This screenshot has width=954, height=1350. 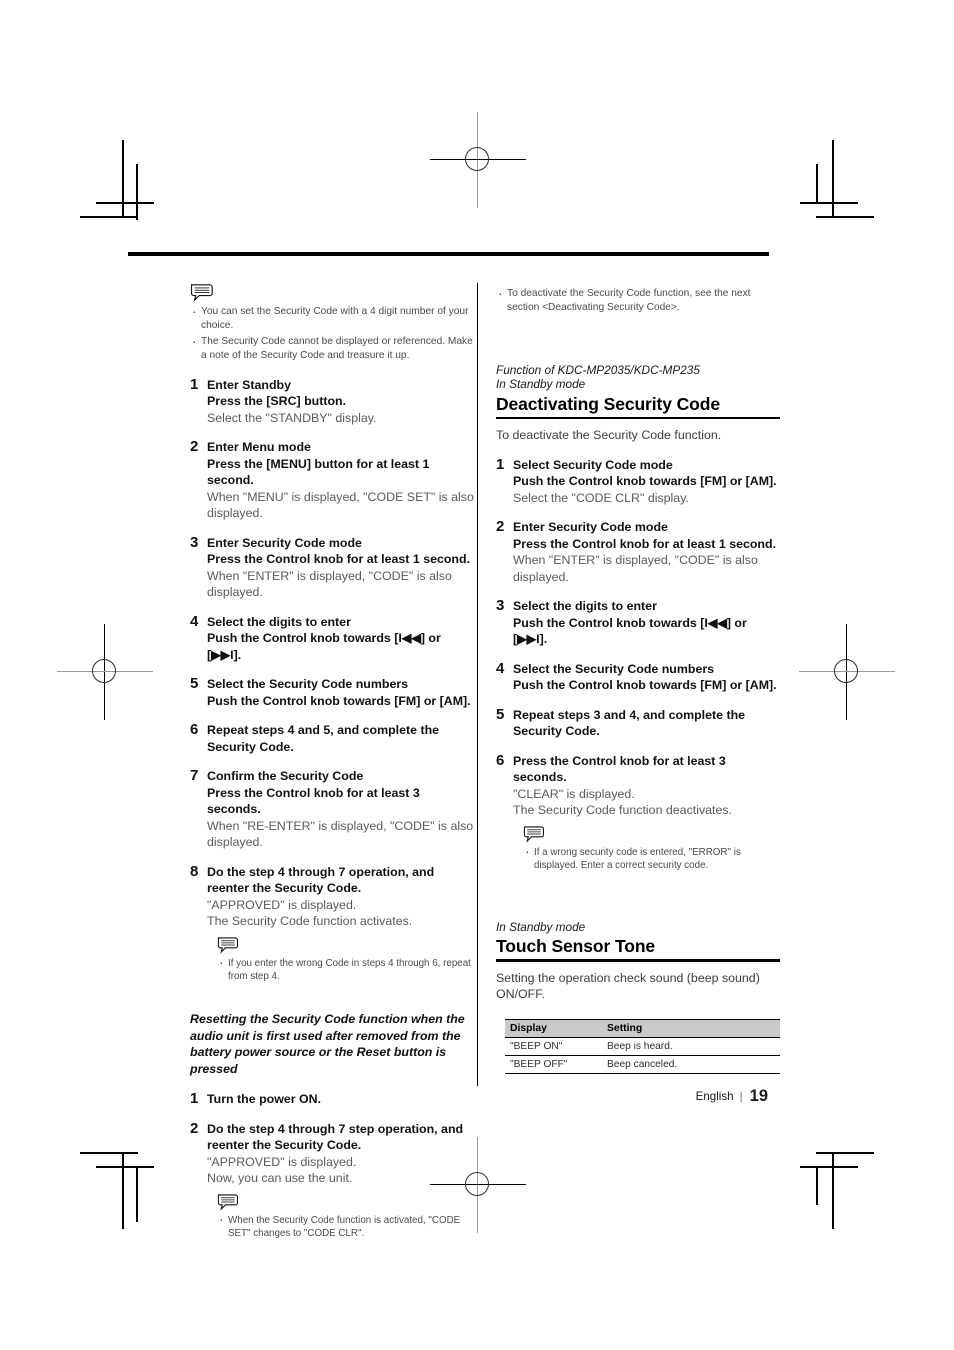 What do you see at coordinates (541, 926) in the screenshot?
I see `mode-line: In Standby mode` at bounding box center [541, 926].